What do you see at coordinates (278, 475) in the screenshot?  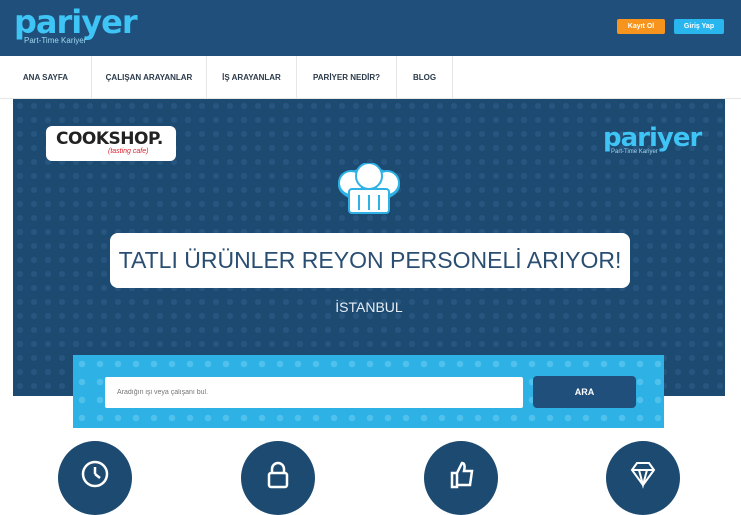 I see `lock-icon` at bounding box center [278, 475].